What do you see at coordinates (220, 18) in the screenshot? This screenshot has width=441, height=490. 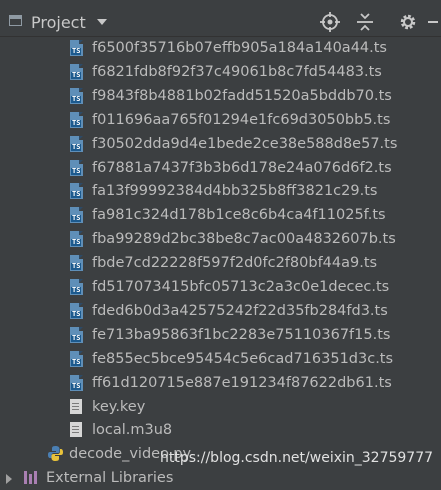 I see `project-toolbar: Project` at bounding box center [220, 18].